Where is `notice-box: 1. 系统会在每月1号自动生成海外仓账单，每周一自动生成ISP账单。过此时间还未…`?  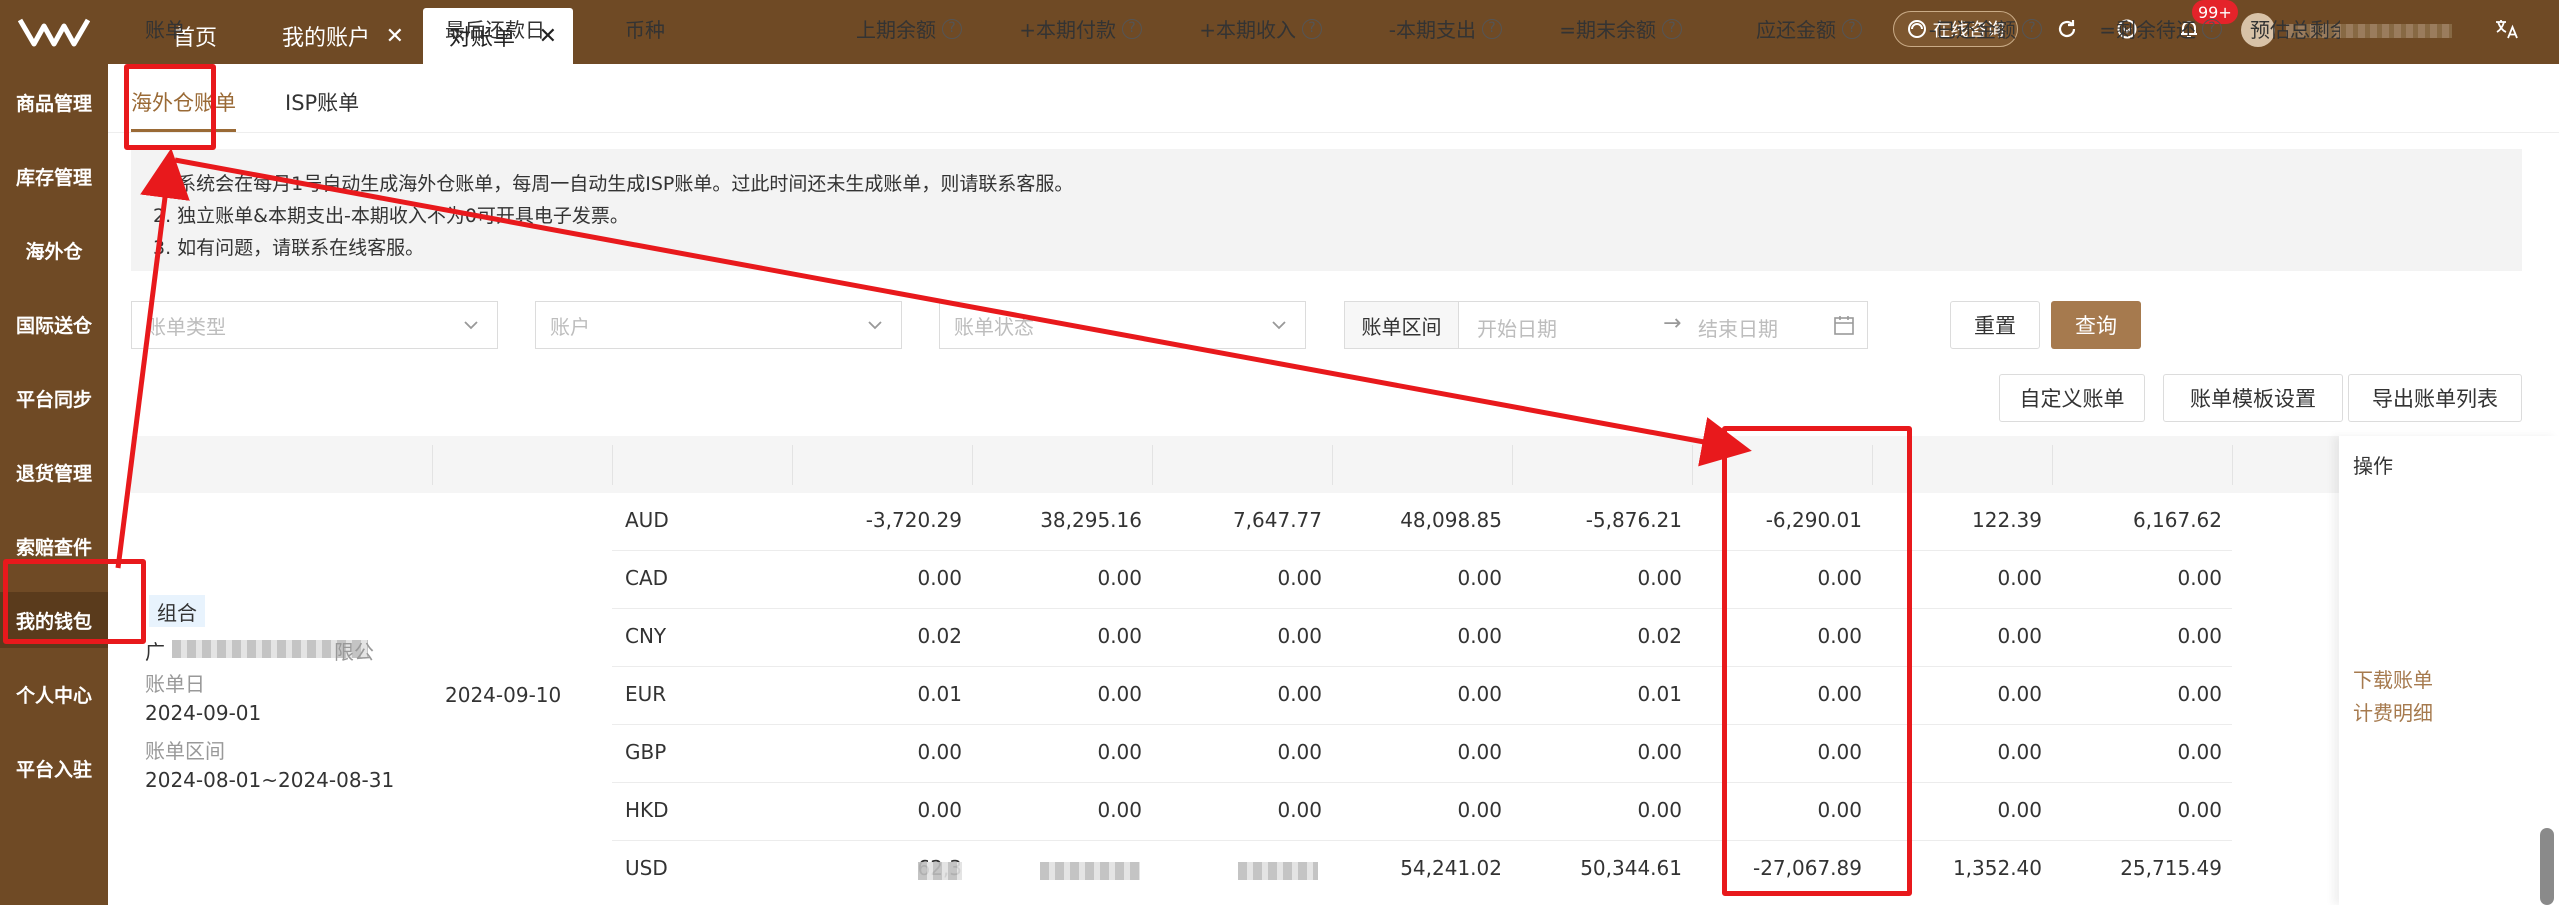 notice-box: 1. 系统会在每月1号自动生成海外仓账单，每周一自动生成ISP账单。过此时间还未… is located at coordinates (1326, 210).